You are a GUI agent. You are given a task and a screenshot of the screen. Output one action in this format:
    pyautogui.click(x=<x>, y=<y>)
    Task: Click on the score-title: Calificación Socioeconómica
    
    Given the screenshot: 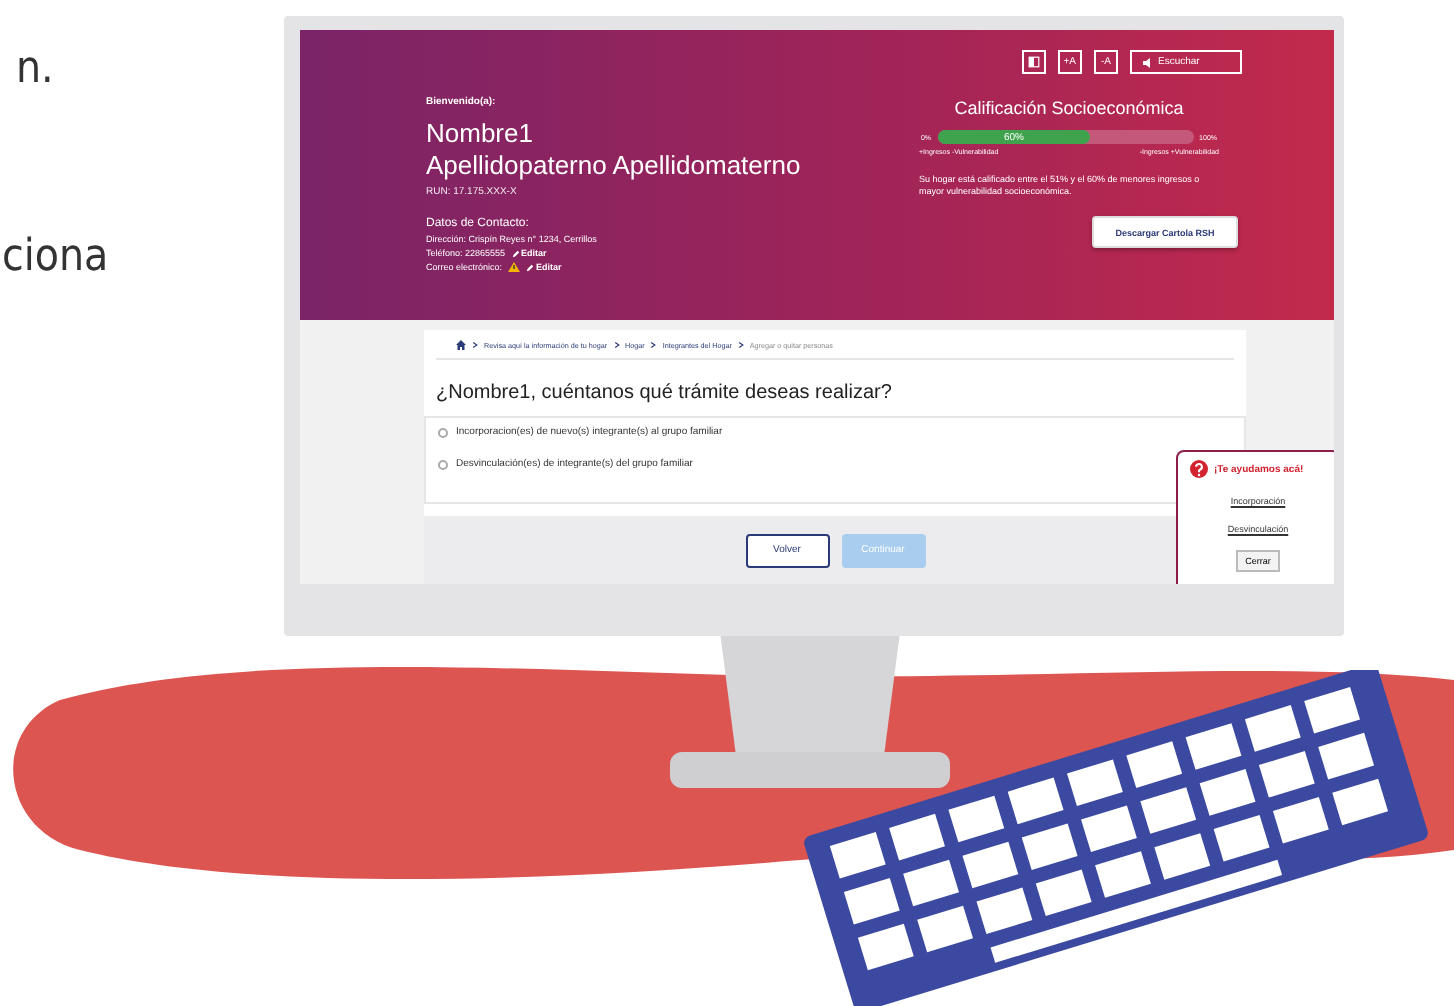 What is the action you would take?
    pyautogui.click(x=1069, y=108)
    